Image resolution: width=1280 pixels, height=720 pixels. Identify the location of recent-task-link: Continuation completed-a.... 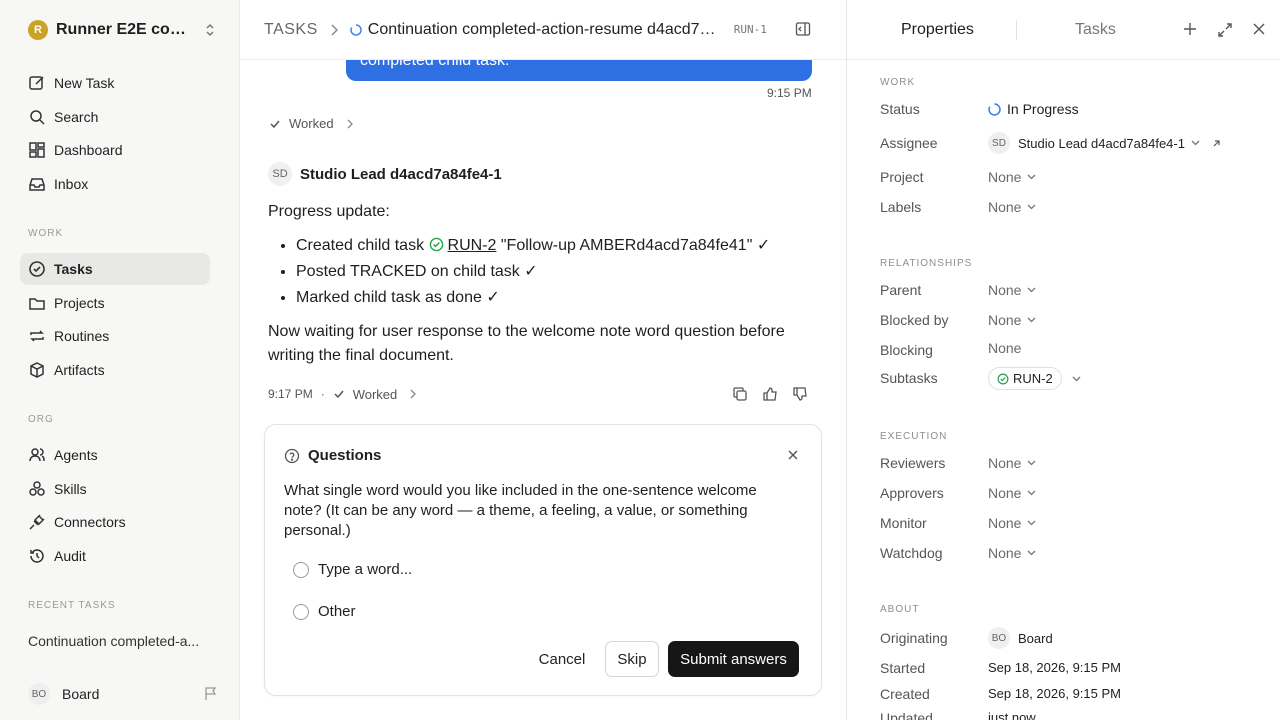
(119, 641).